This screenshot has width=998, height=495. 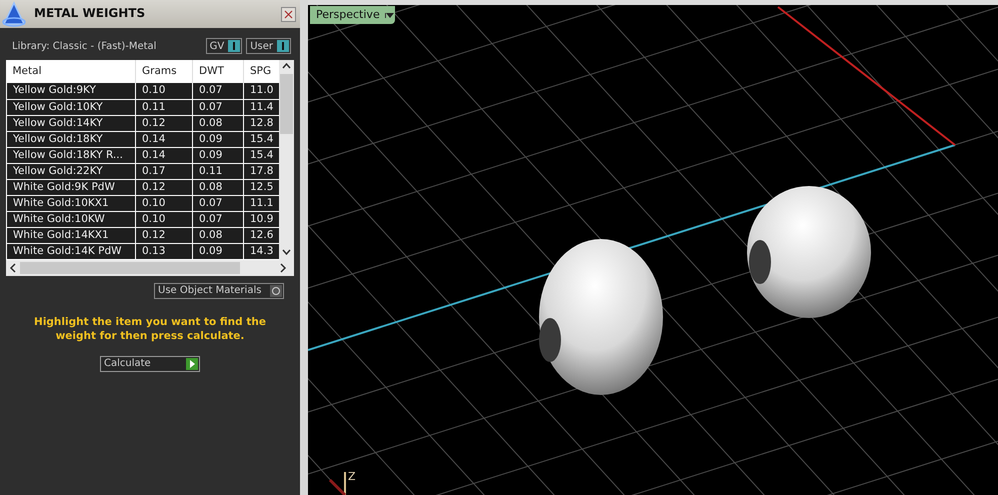 I want to click on axis-gizmo-icon, so click(x=337, y=483).